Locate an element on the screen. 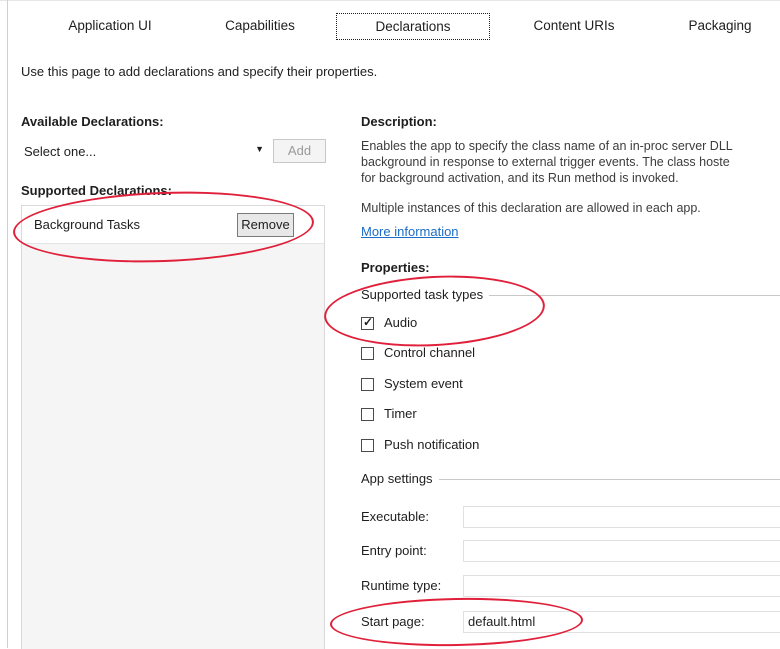  add-button: Add is located at coordinates (299, 151).